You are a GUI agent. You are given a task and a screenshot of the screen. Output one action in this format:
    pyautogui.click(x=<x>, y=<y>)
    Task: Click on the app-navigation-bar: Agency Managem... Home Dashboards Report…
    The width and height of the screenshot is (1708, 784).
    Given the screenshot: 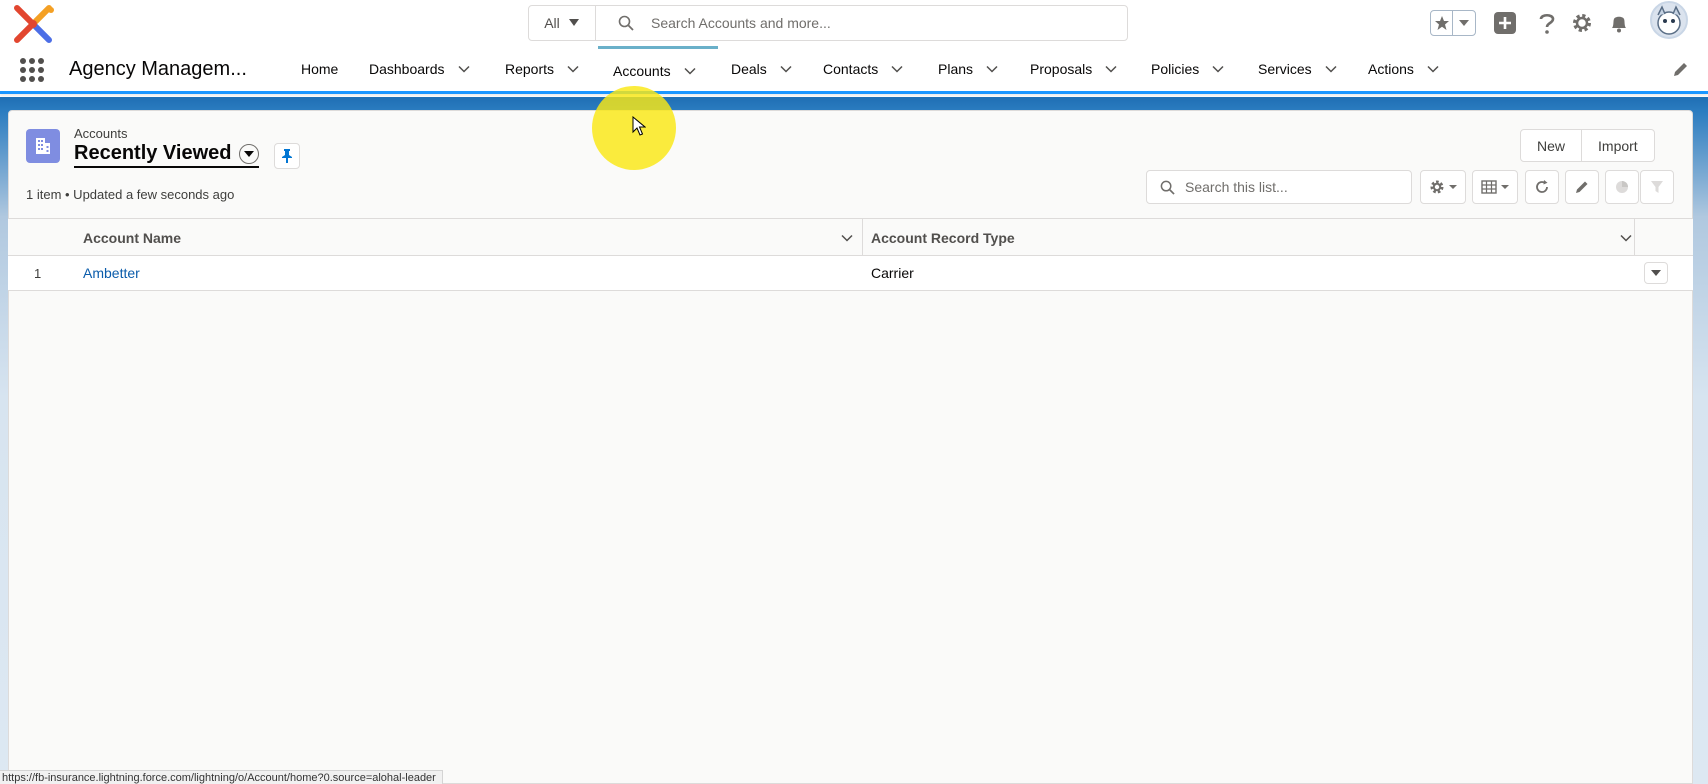 What is the action you would take?
    pyautogui.click(x=854, y=70)
    